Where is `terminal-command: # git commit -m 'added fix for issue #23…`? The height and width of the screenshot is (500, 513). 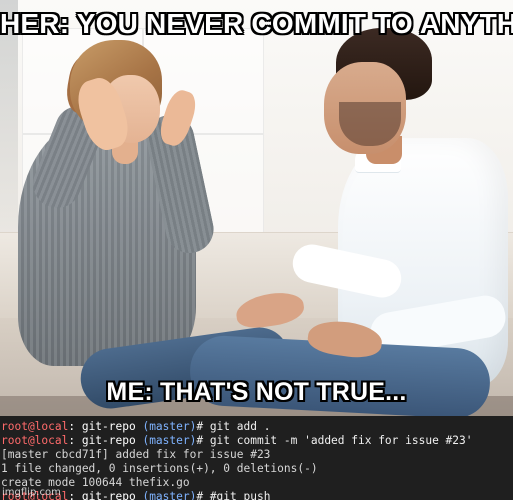 terminal-command: # git commit -m 'added fix for issue #23… is located at coordinates (334, 440).